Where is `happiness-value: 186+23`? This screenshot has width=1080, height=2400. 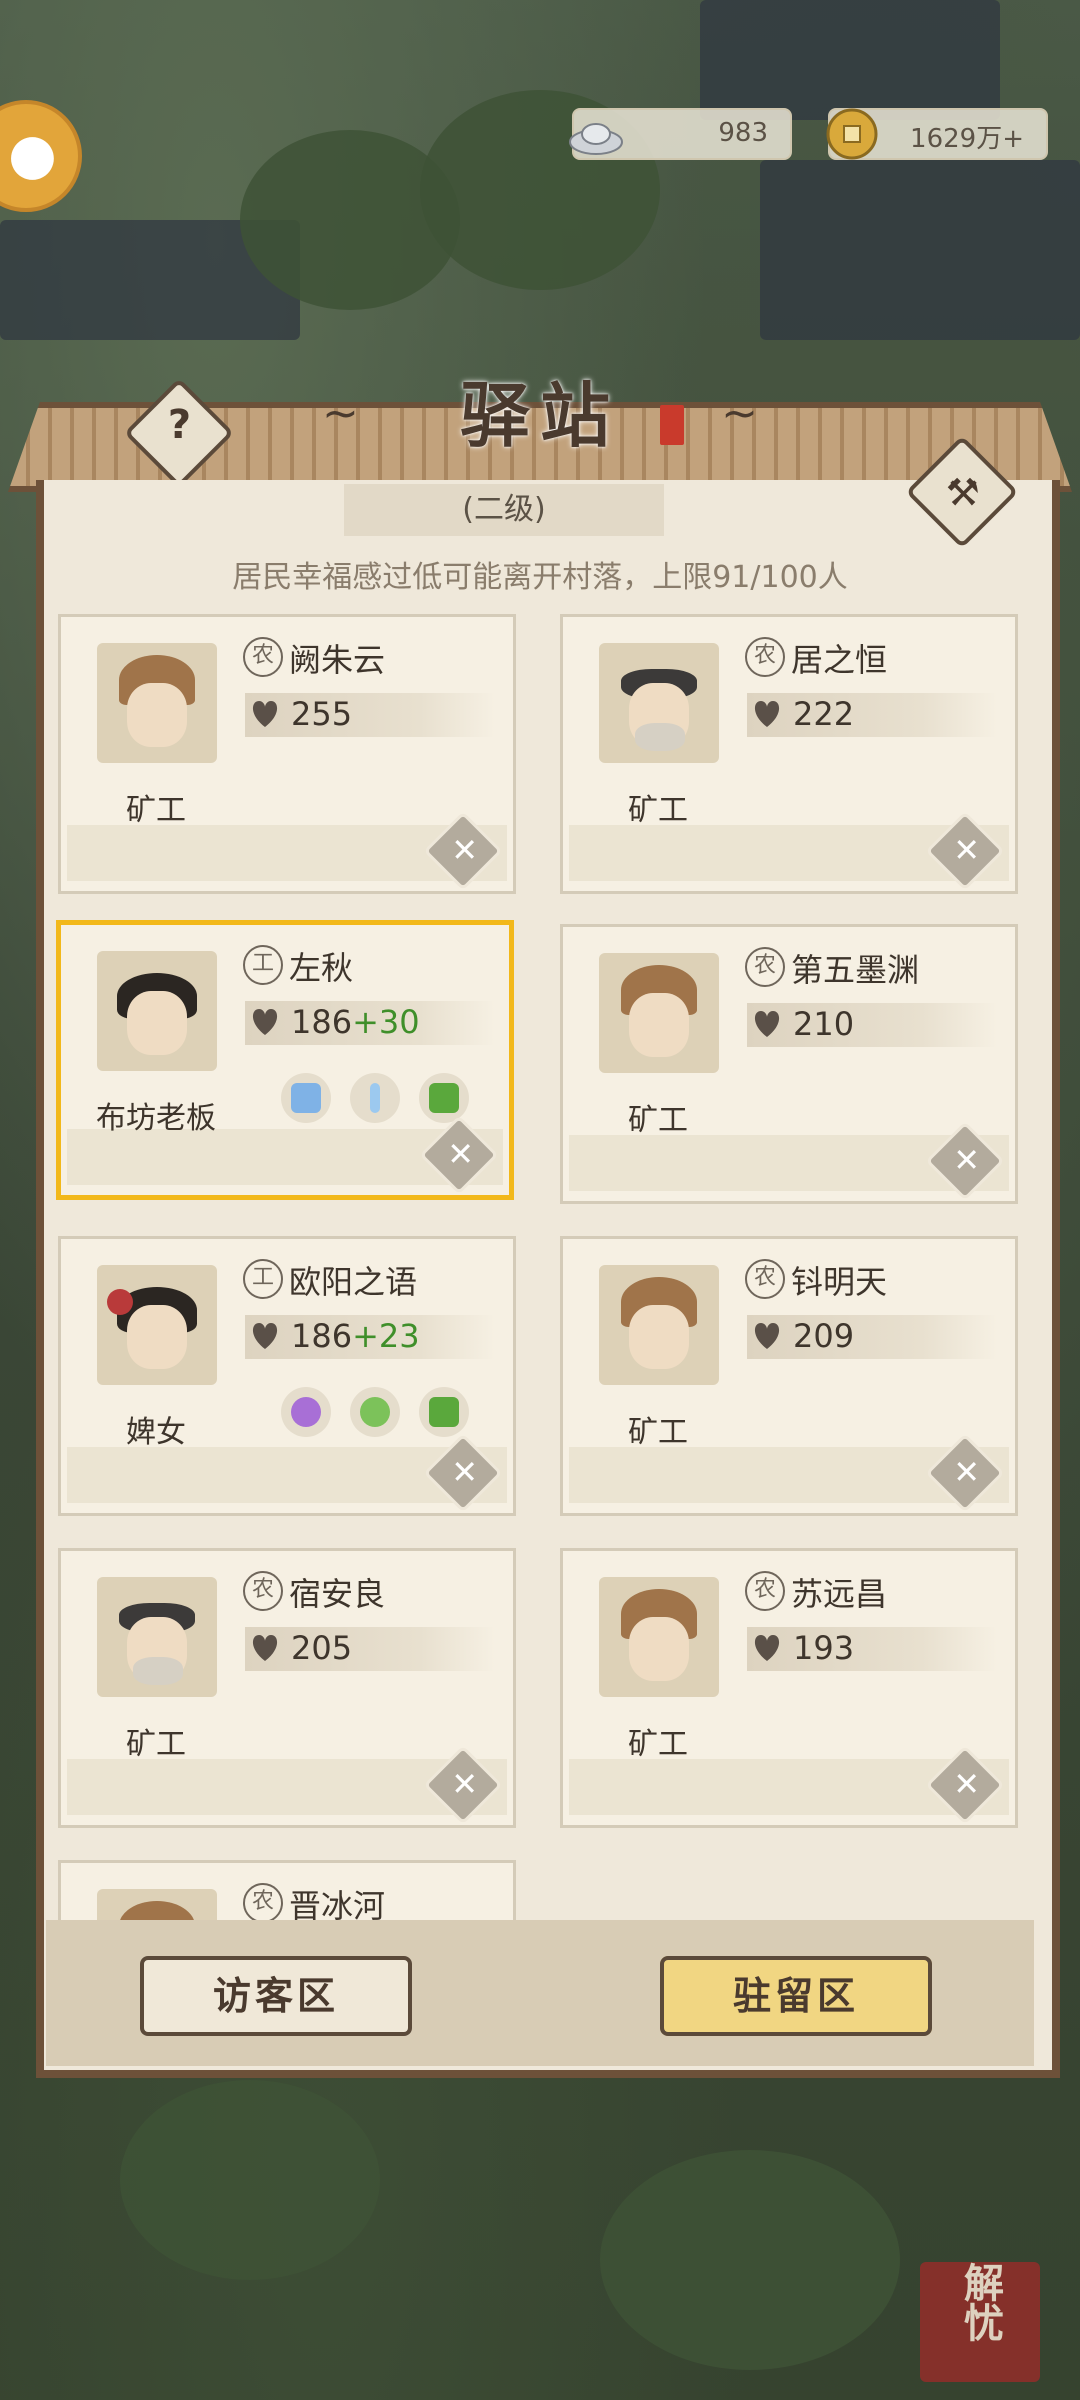
happiness-value: 186+23 is located at coordinates (355, 1336).